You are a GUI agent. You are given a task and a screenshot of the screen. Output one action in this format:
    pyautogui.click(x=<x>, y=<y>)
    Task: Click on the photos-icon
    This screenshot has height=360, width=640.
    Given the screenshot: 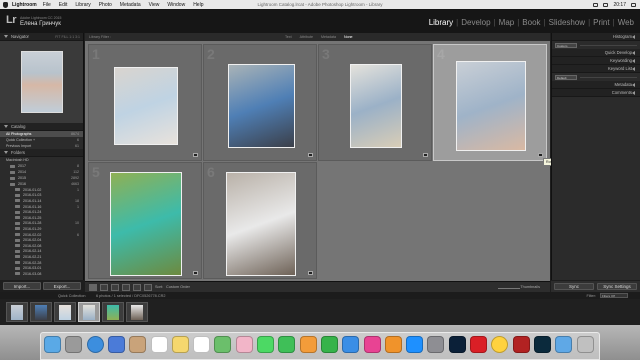 What is the action you would take?
    pyautogui.click(x=244, y=344)
    